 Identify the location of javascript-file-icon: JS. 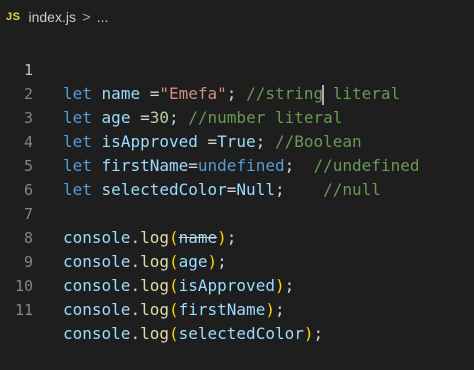
(13, 17).